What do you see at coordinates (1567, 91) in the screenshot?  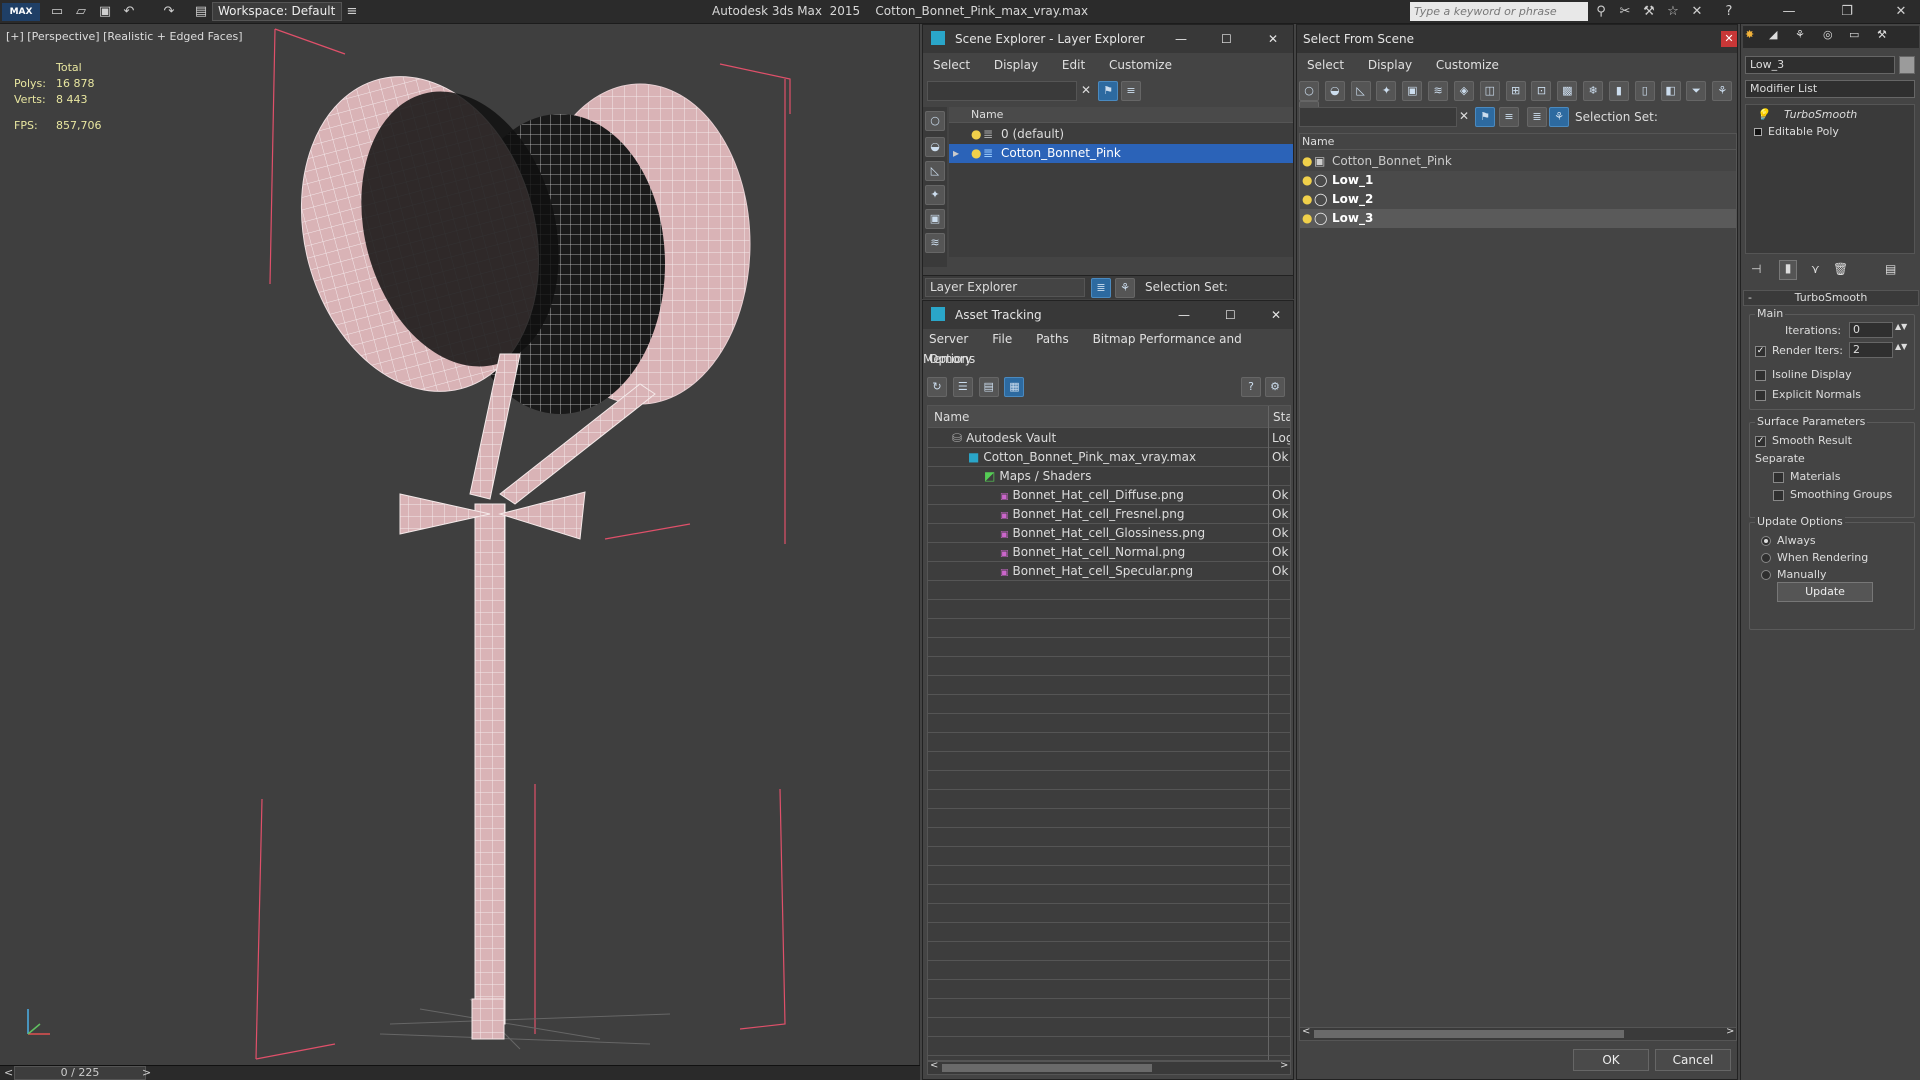 I see `display-containers-icon: ▩` at bounding box center [1567, 91].